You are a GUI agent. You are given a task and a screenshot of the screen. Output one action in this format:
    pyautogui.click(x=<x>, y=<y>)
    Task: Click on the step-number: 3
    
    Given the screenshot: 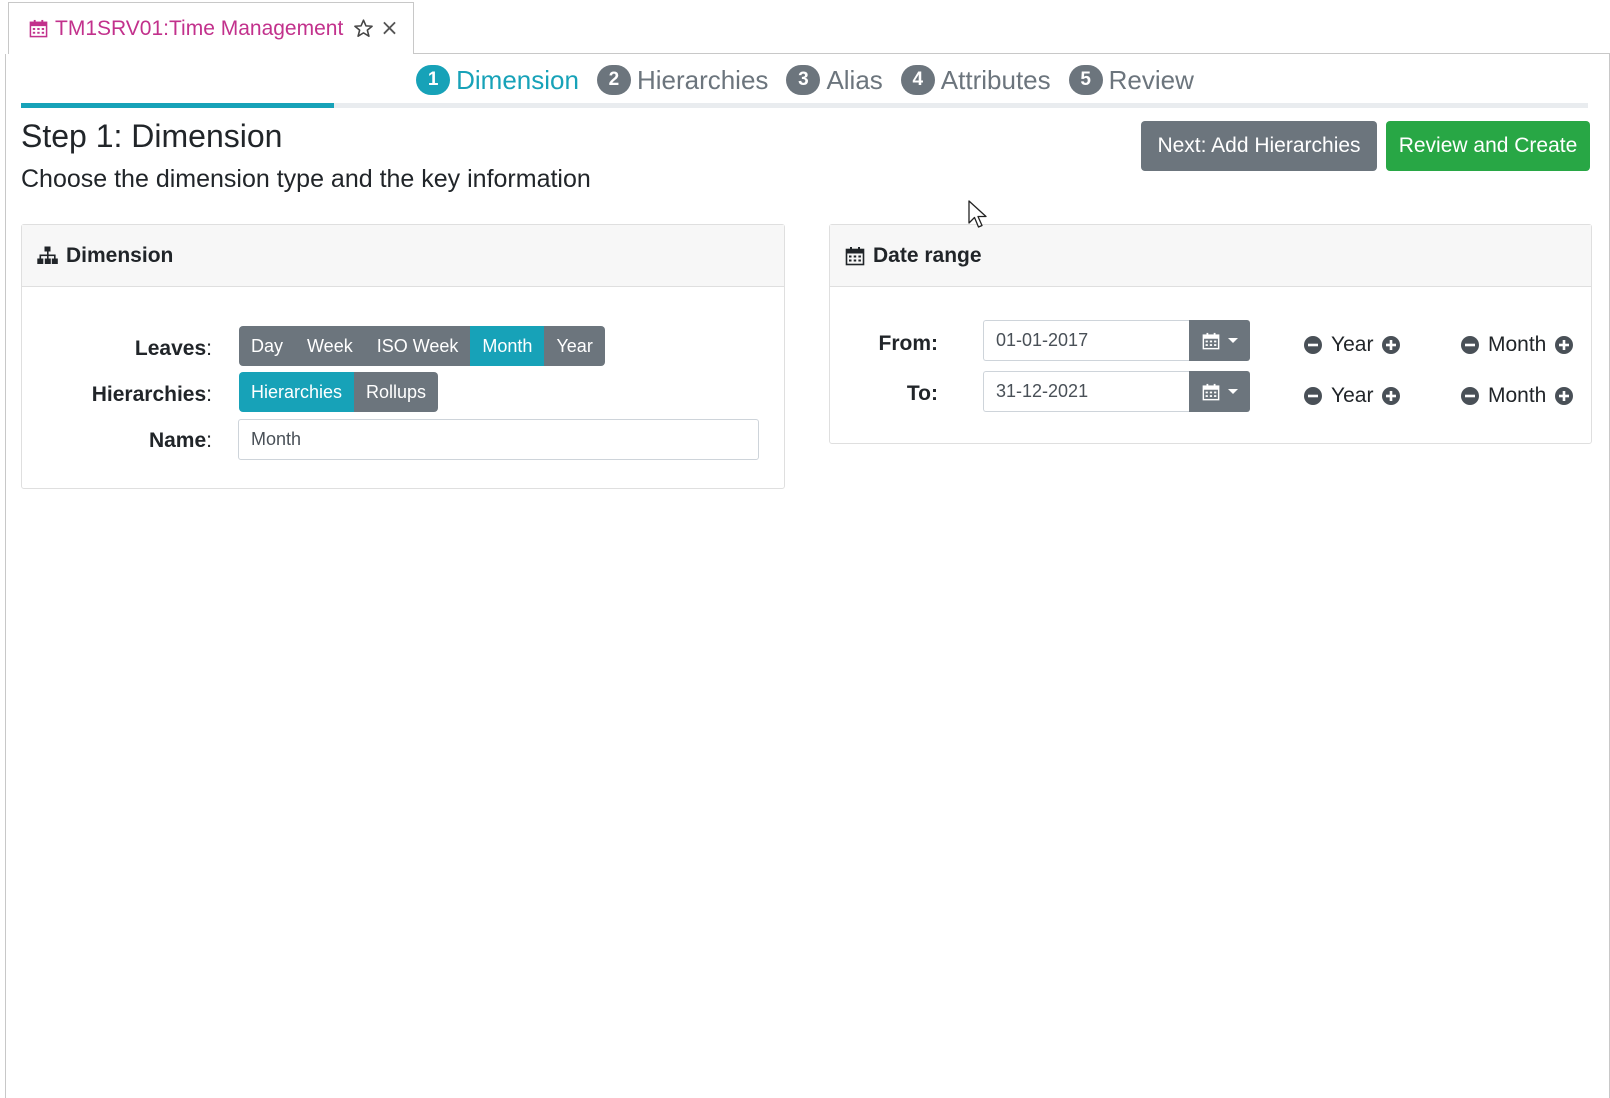 What is the action you would take?
    pyautogui.click(x=803, y=80)
    